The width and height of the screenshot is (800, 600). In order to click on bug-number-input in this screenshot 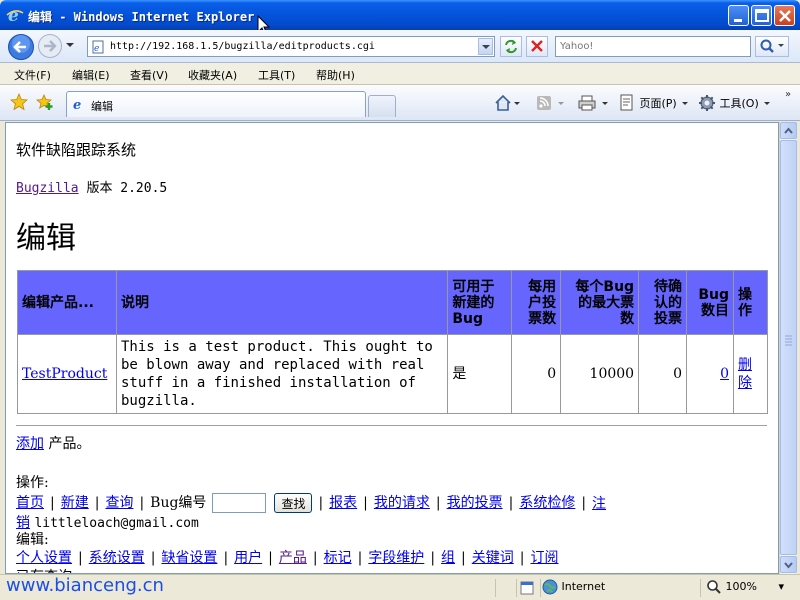, I will do `click(239, 503)`.